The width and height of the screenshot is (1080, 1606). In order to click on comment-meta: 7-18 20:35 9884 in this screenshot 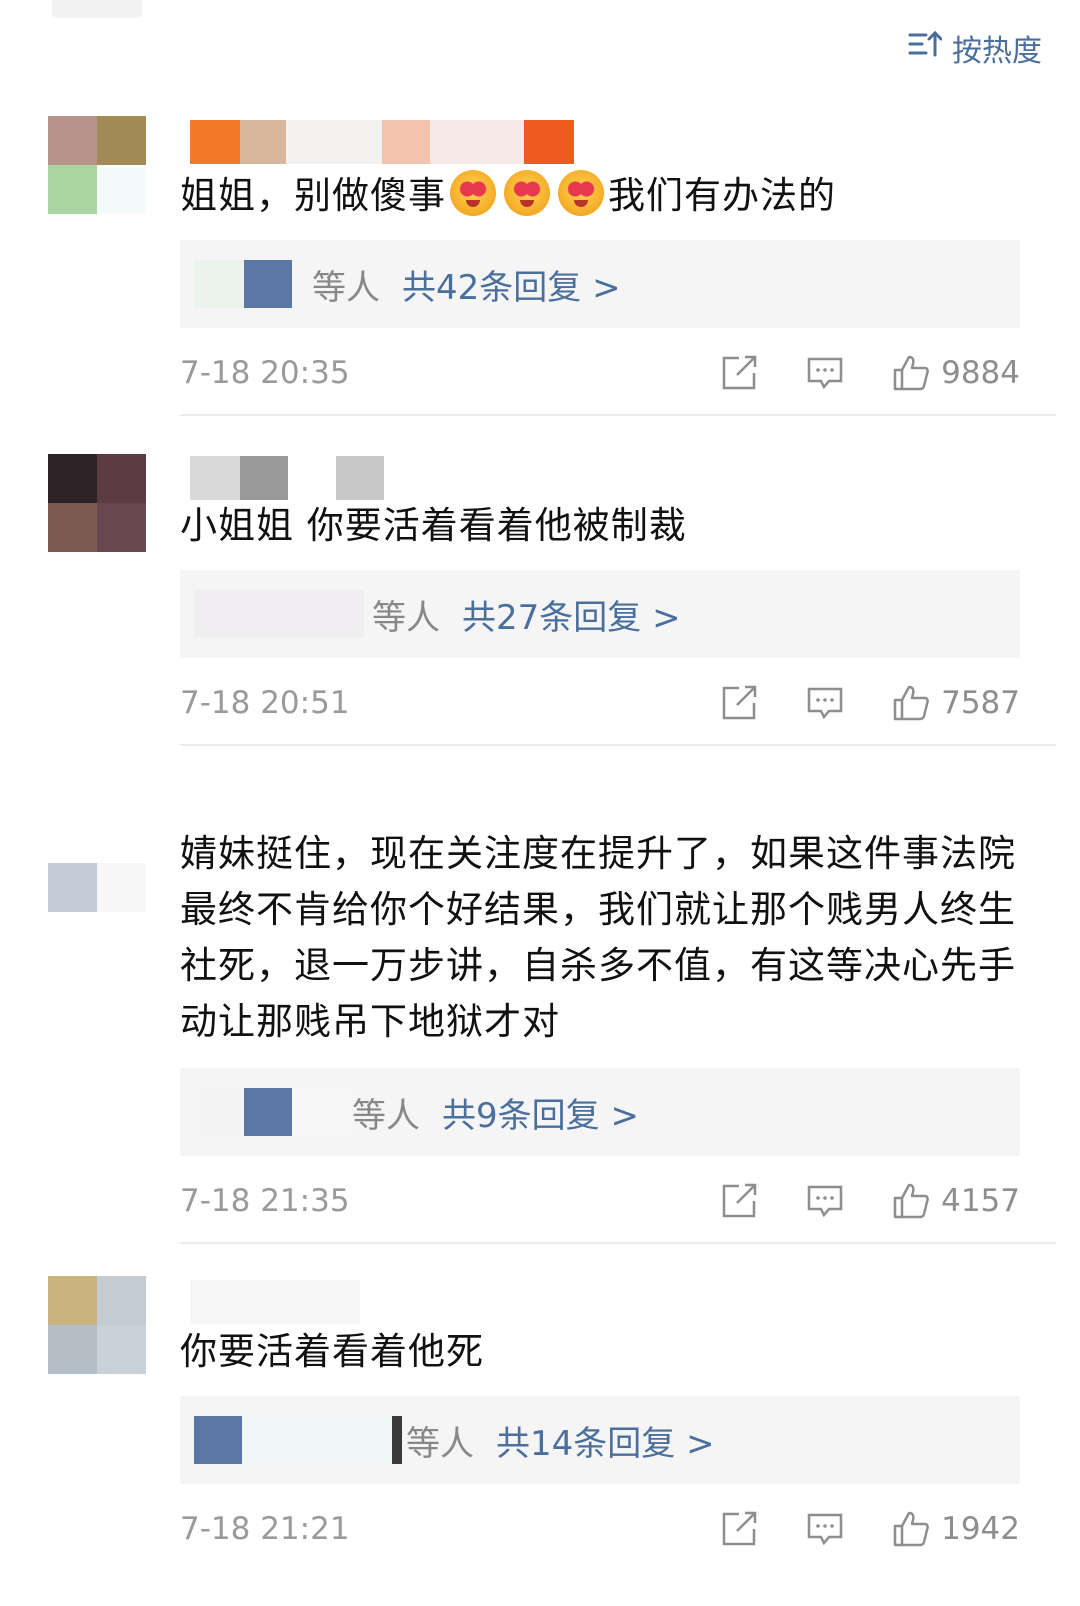, I will do `click(600, 373)`.